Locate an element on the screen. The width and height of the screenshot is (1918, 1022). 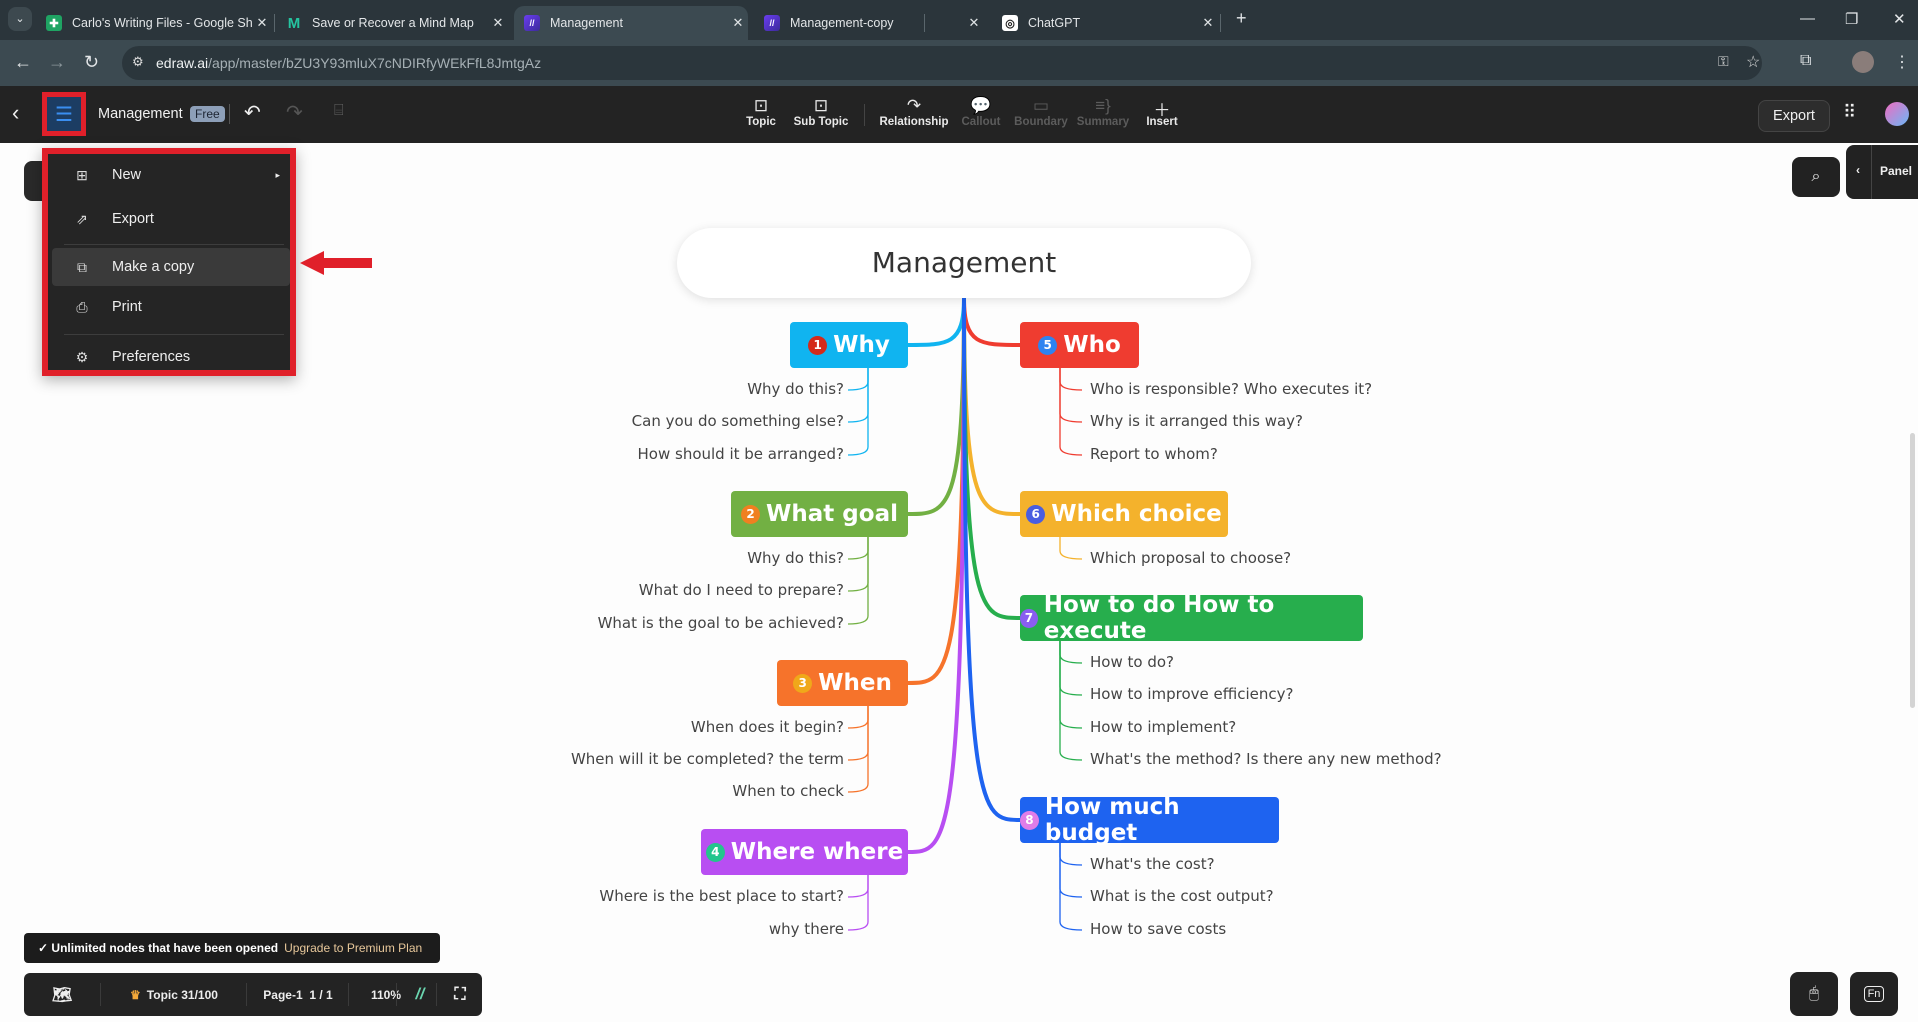
topic-node: 8 How much budget is located at coordinates (1149, 820).